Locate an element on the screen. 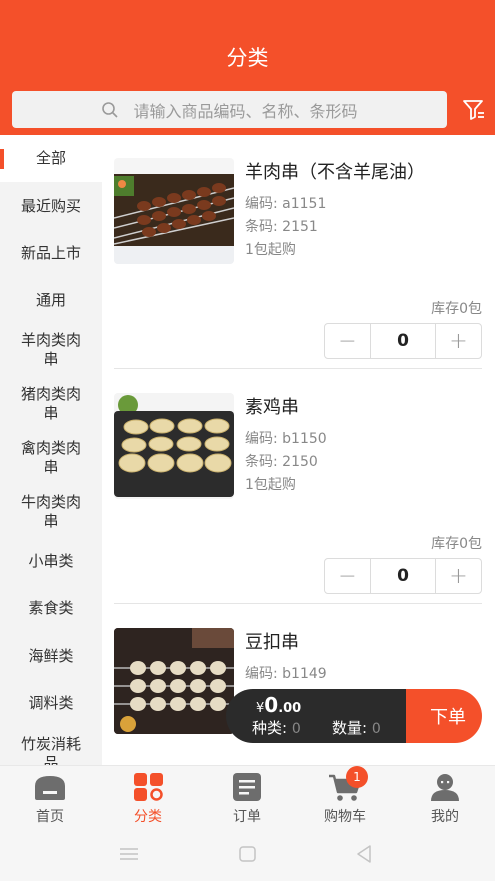 The image size is (495, 881). bottom-tab-bar: 首页 分类 订单 1 购物车 我的 is located at coordinates (247, 796).